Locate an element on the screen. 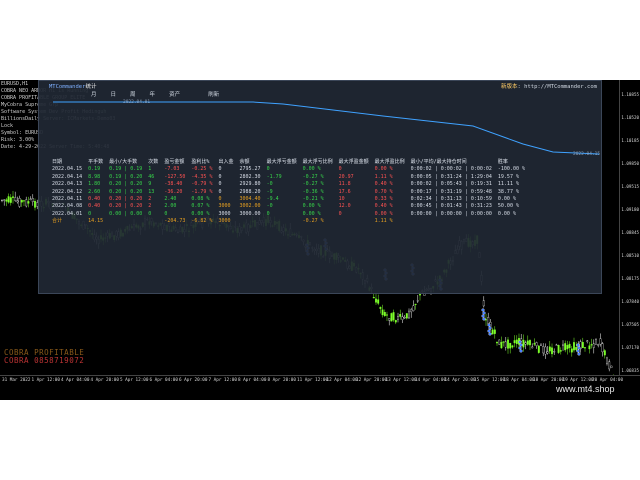 The image size is (640, 480). table-cell: -9.4 is located at coordinates (272, 199).